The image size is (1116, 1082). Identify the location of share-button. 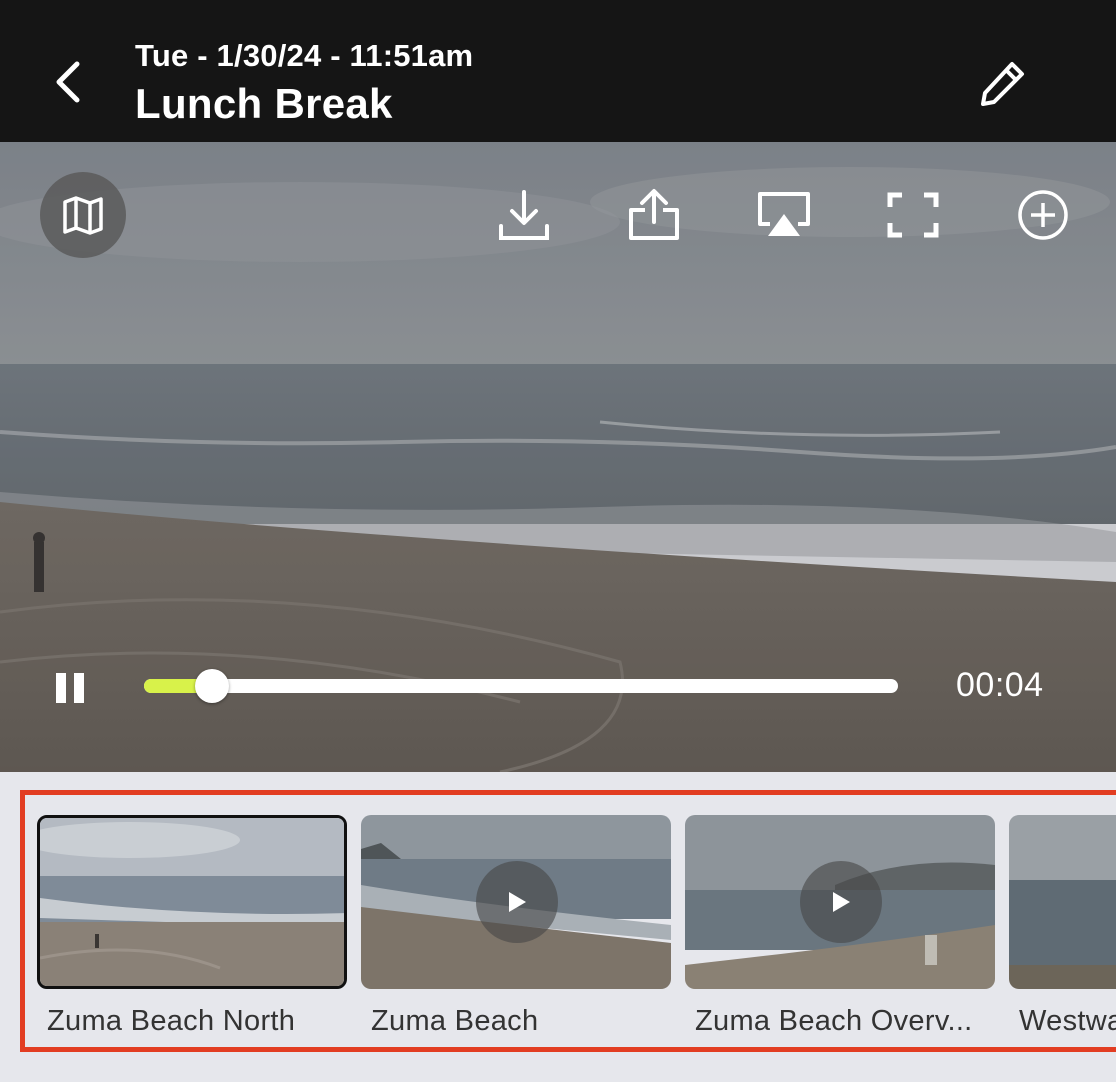
(654, 215).